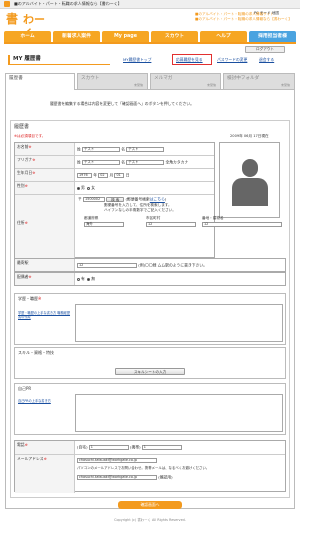  I want to click on kana-value: 姓 テスト 名 テスト 全角カタカナ, so click(132, 162).